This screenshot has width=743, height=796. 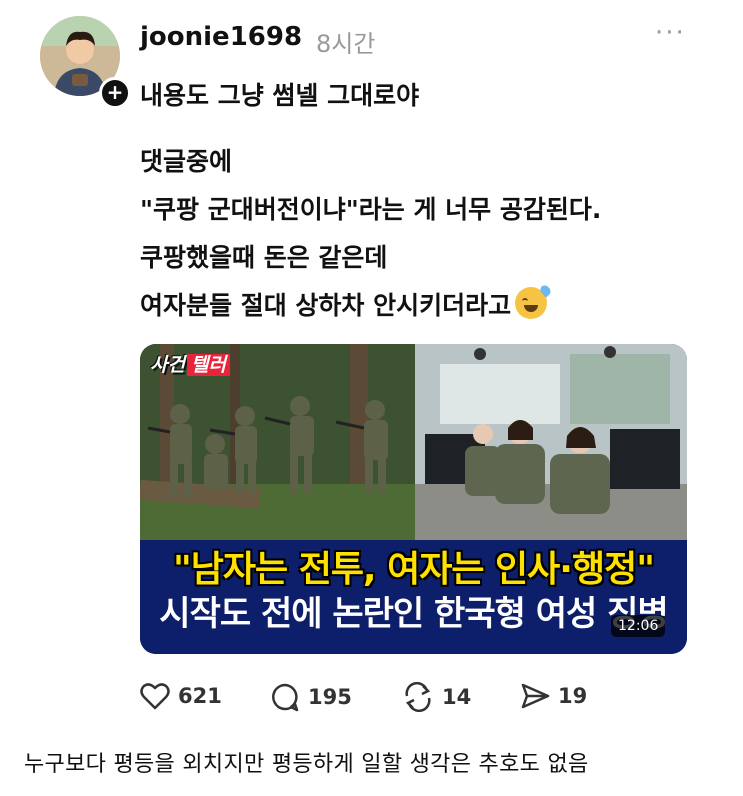 I want to click on comment-bubble-icon, so click(x=285, y=697).